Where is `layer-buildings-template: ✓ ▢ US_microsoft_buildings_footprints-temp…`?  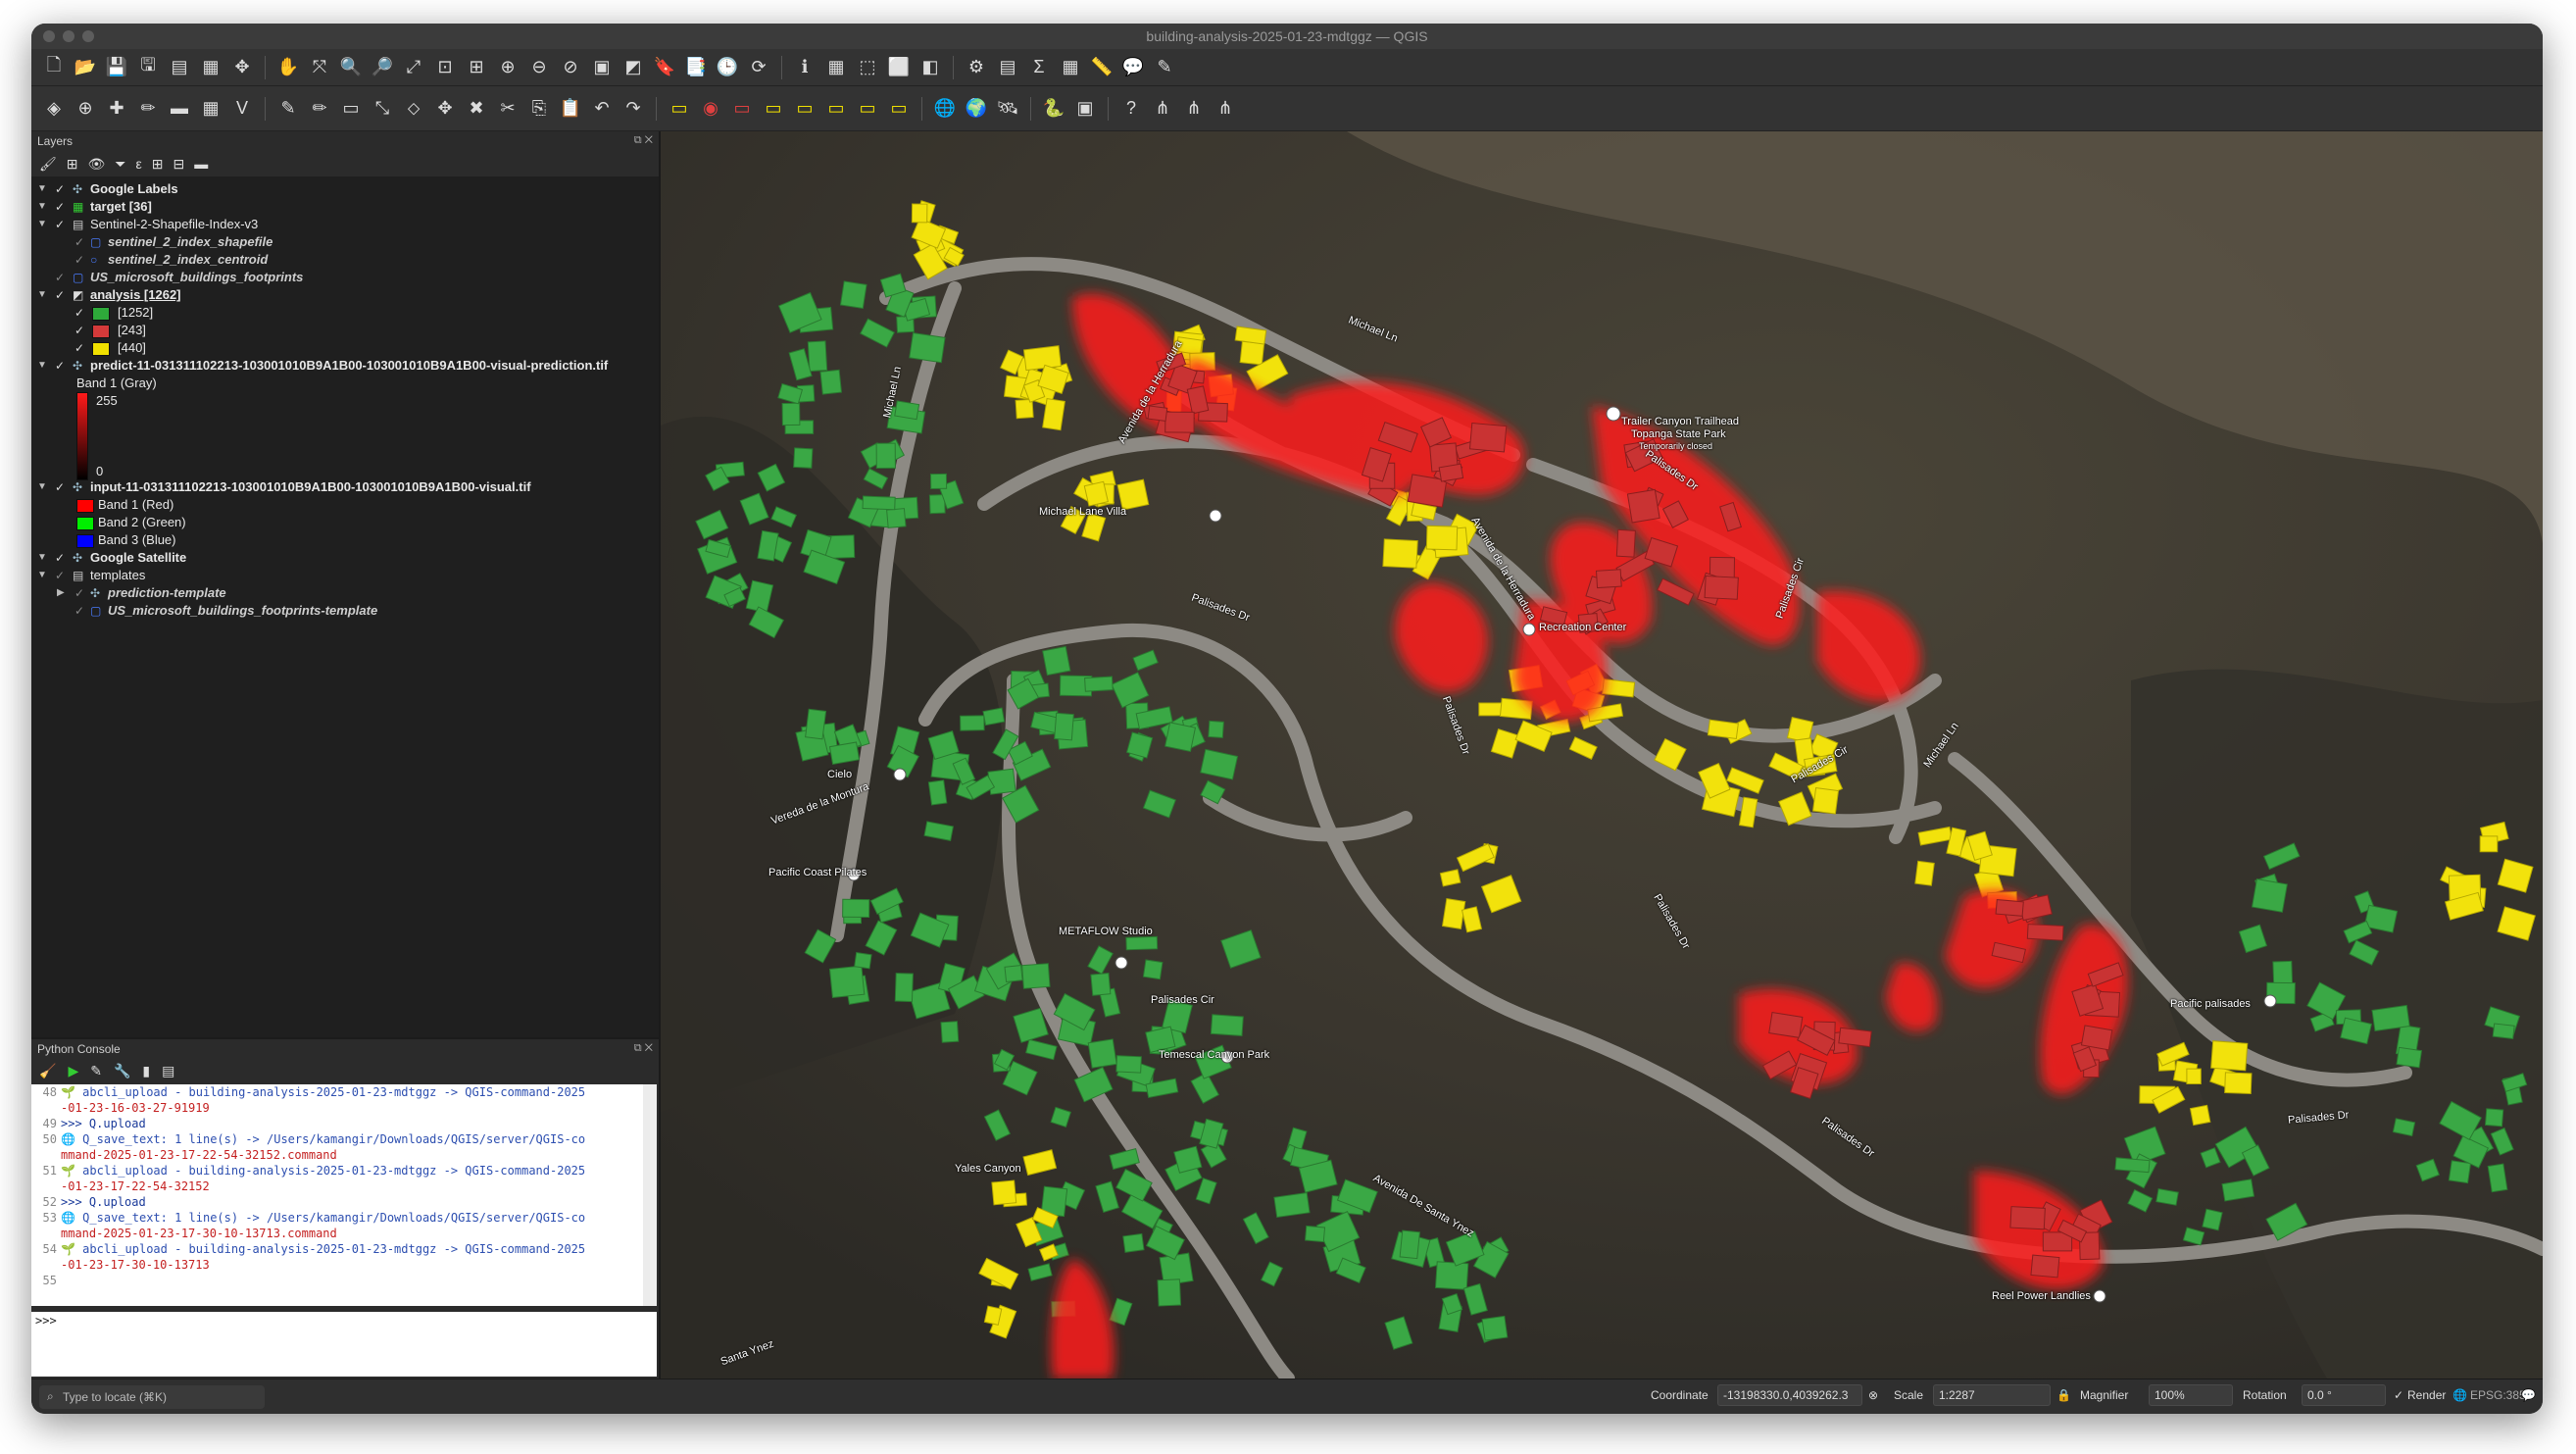
layer-buildings-template: ✓ ▢ US_microsoft_buildings_footprints-temp… is located at coordinates (345, 611).